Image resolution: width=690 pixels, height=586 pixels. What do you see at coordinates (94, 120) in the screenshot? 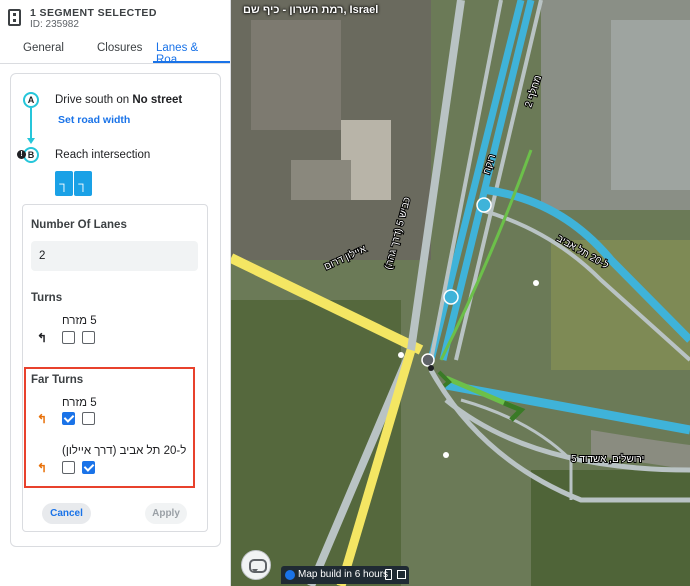
I see `set-road-width-link: Set road width` at bounding box center [94, 120].